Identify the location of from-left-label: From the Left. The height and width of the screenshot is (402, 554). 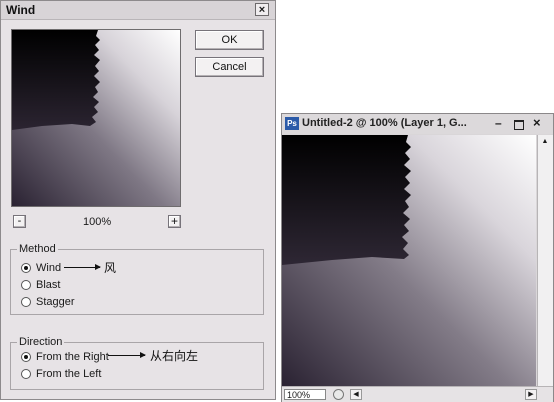
(68, 374).